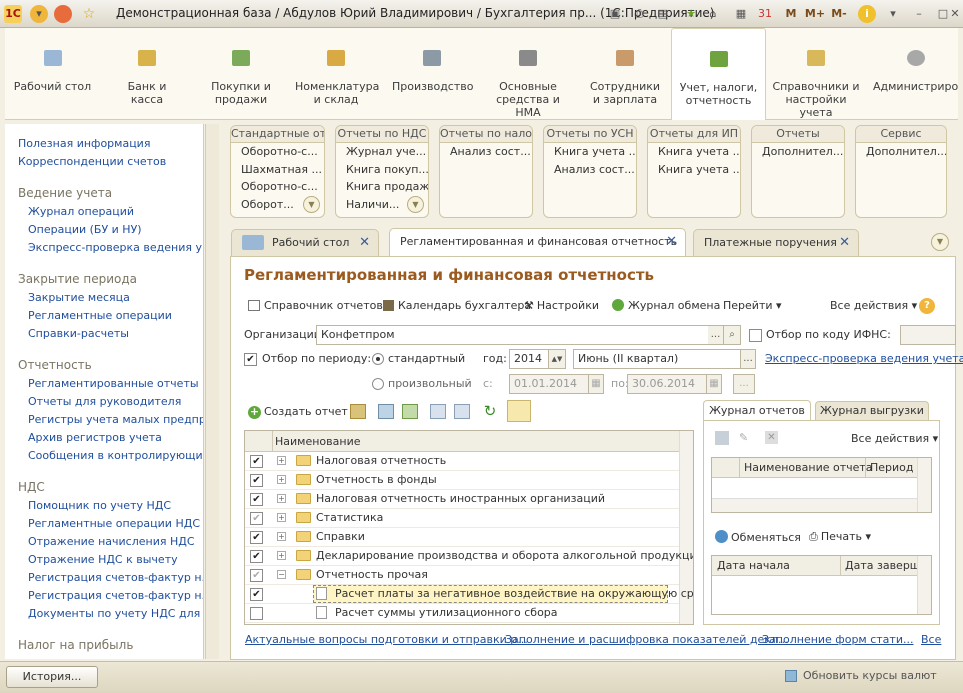 The image size is (963, 693). I want to click on nav-link: Регламентные операции НДС, so click(114, 523).